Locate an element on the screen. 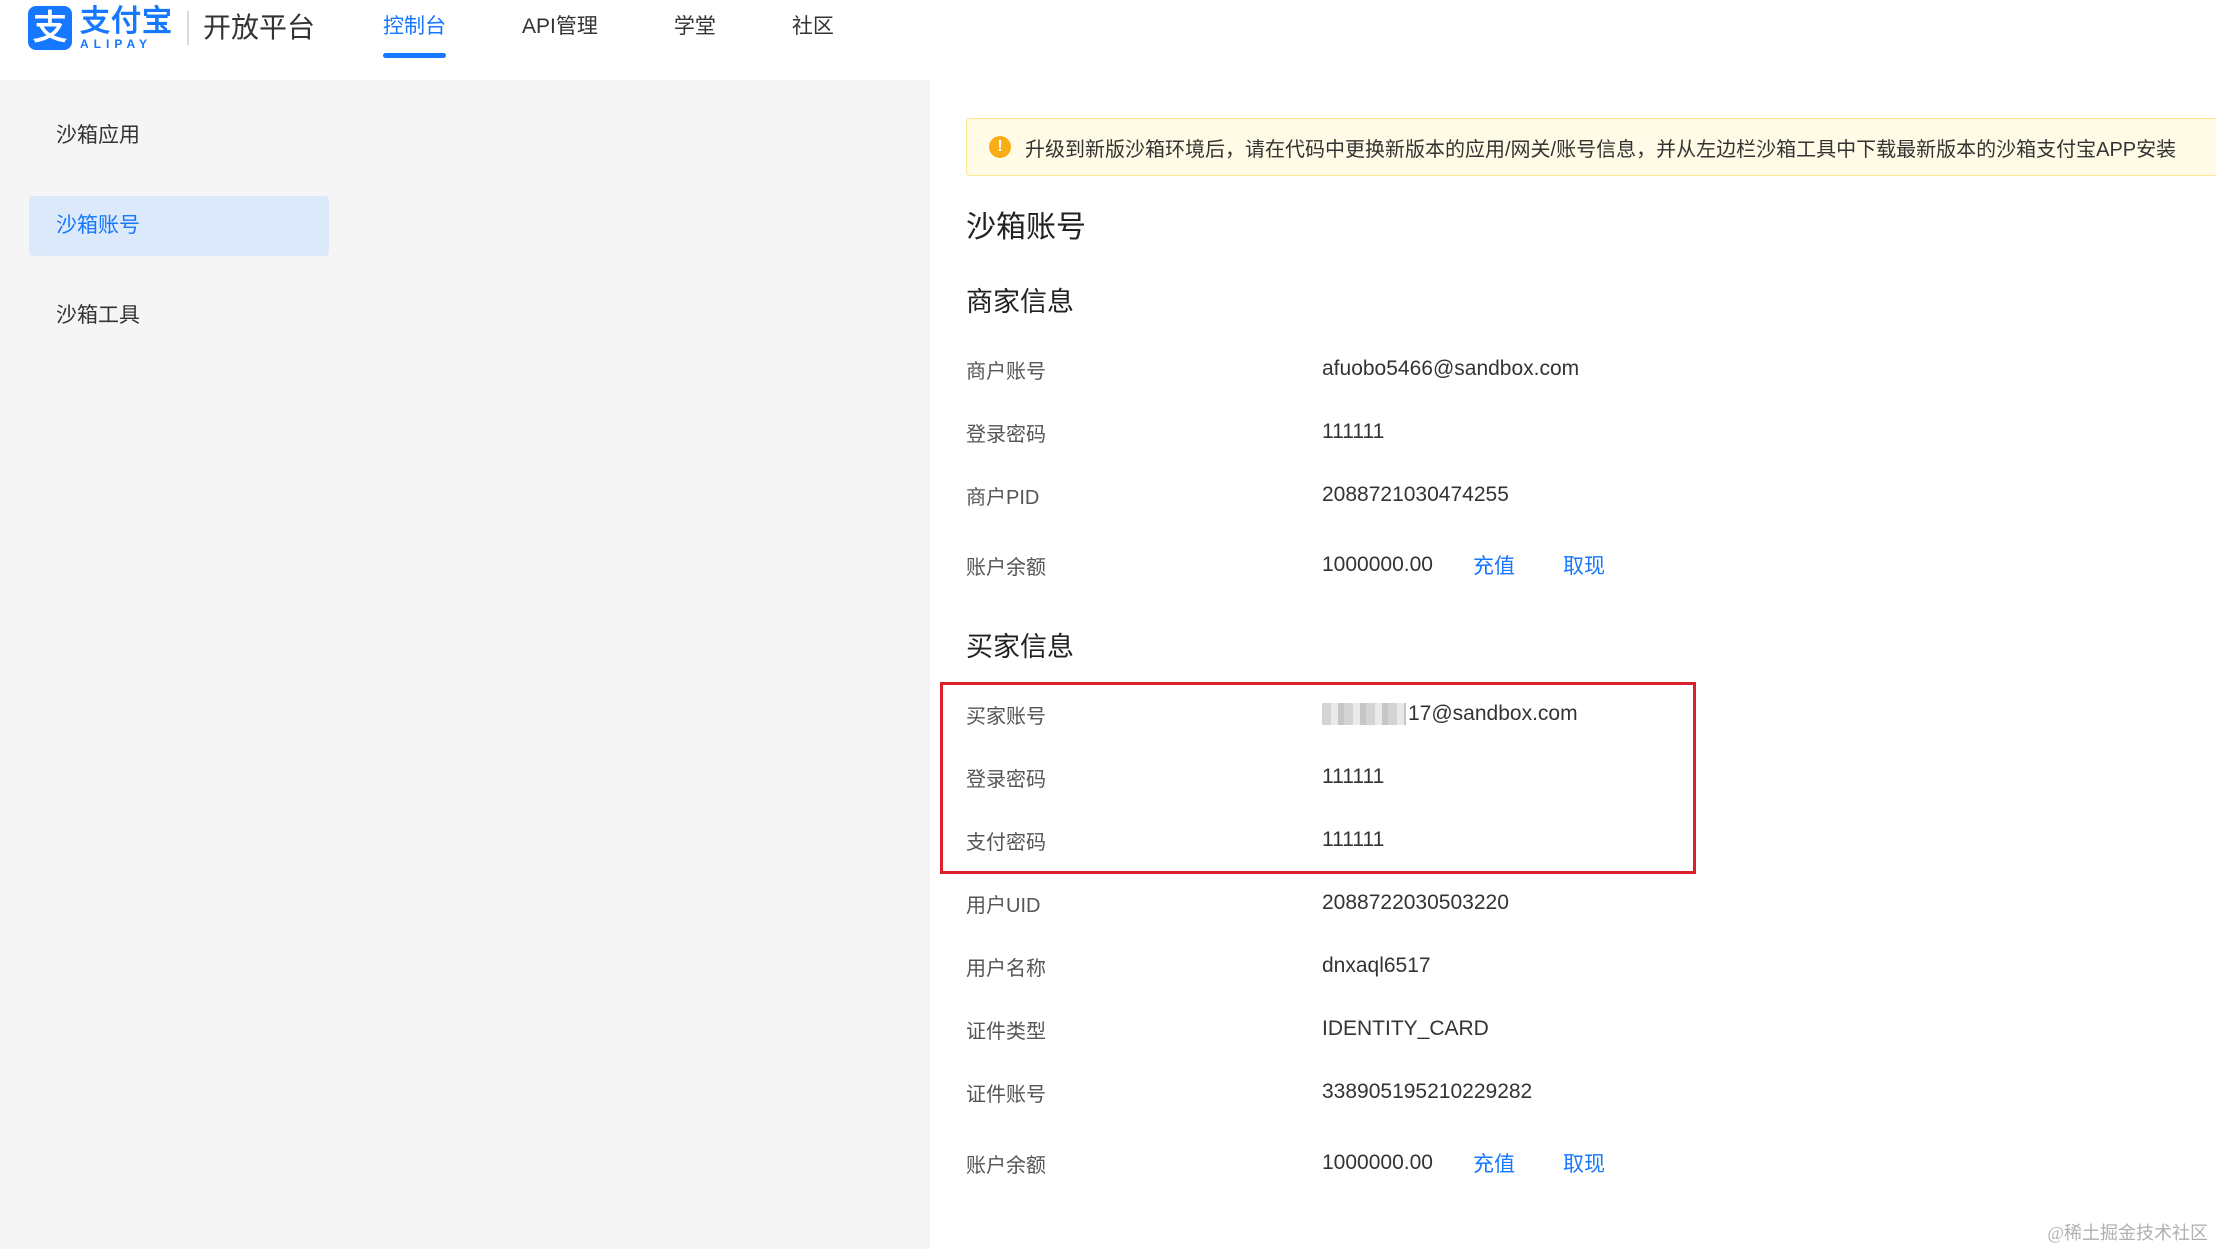  buyer-balance-value: 1000000.00 is located at coordinates (1377, 1162).